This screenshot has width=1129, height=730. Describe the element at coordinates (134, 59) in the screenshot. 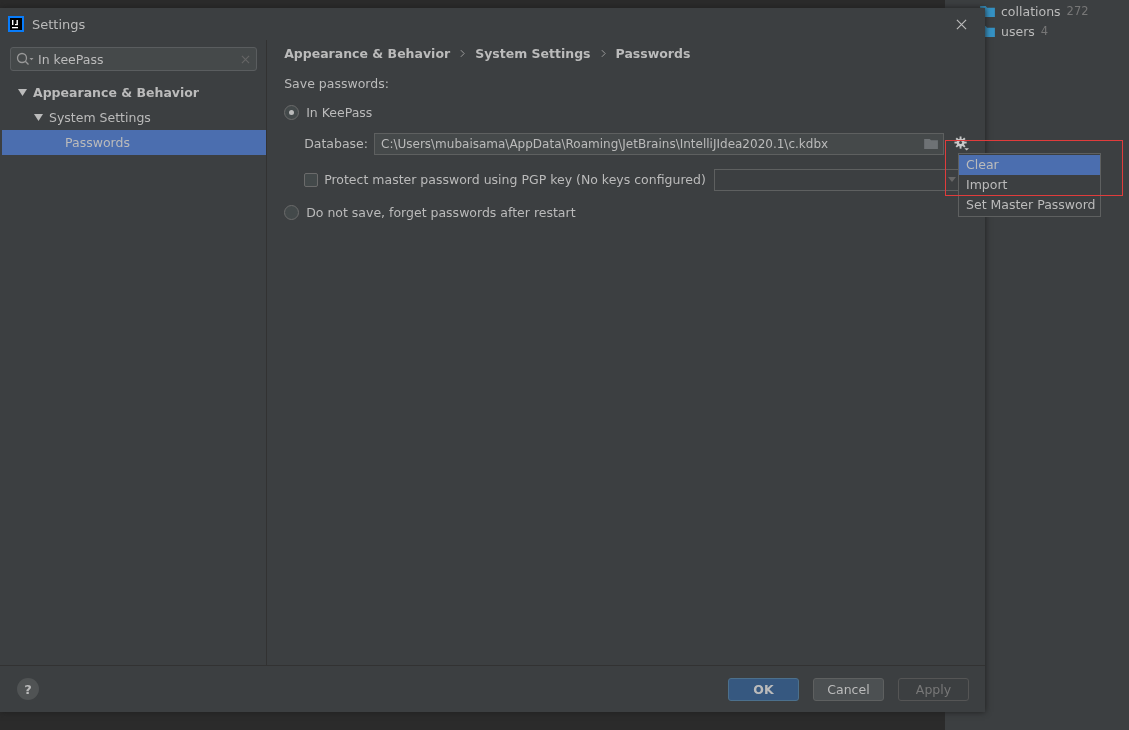

I see `search-field: In keePass` at that location.